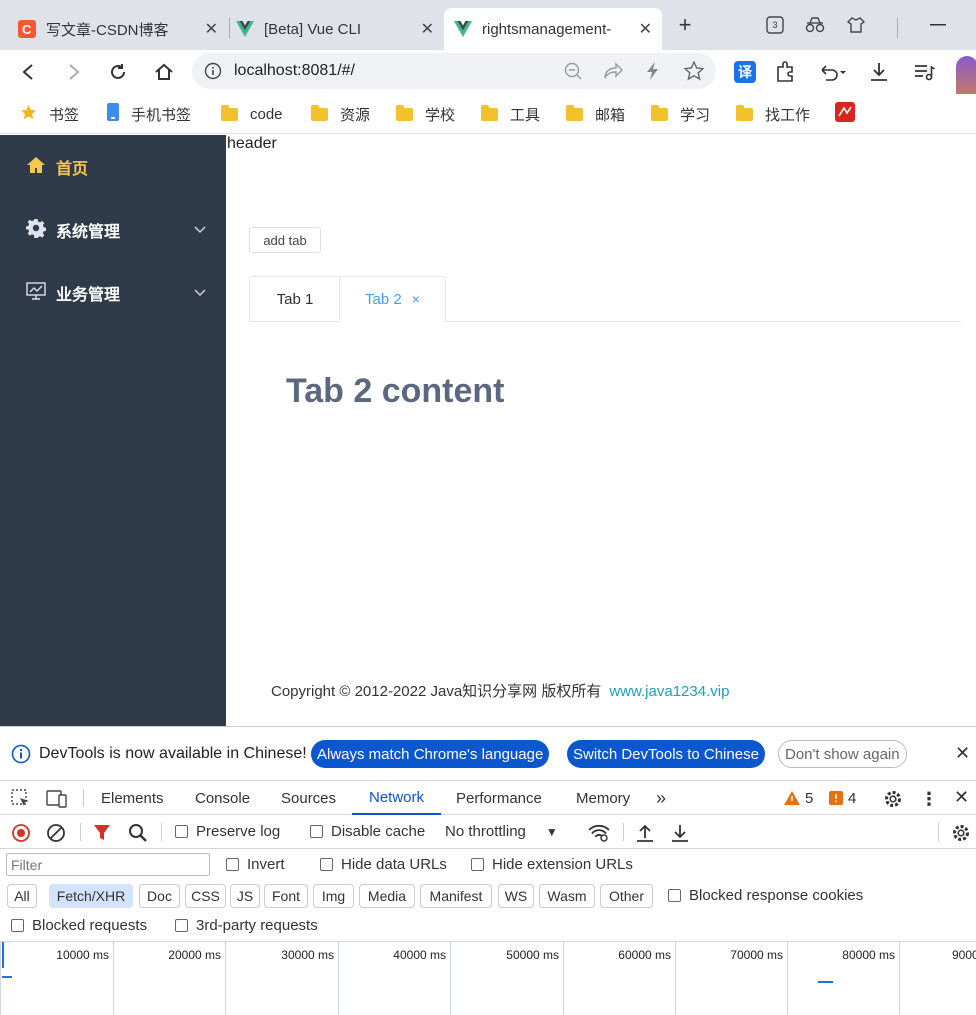 The image size is (976, 1015). Describe the element at coordinates (786, 73) in the screenshot. I see `extensions-icon` at that location.